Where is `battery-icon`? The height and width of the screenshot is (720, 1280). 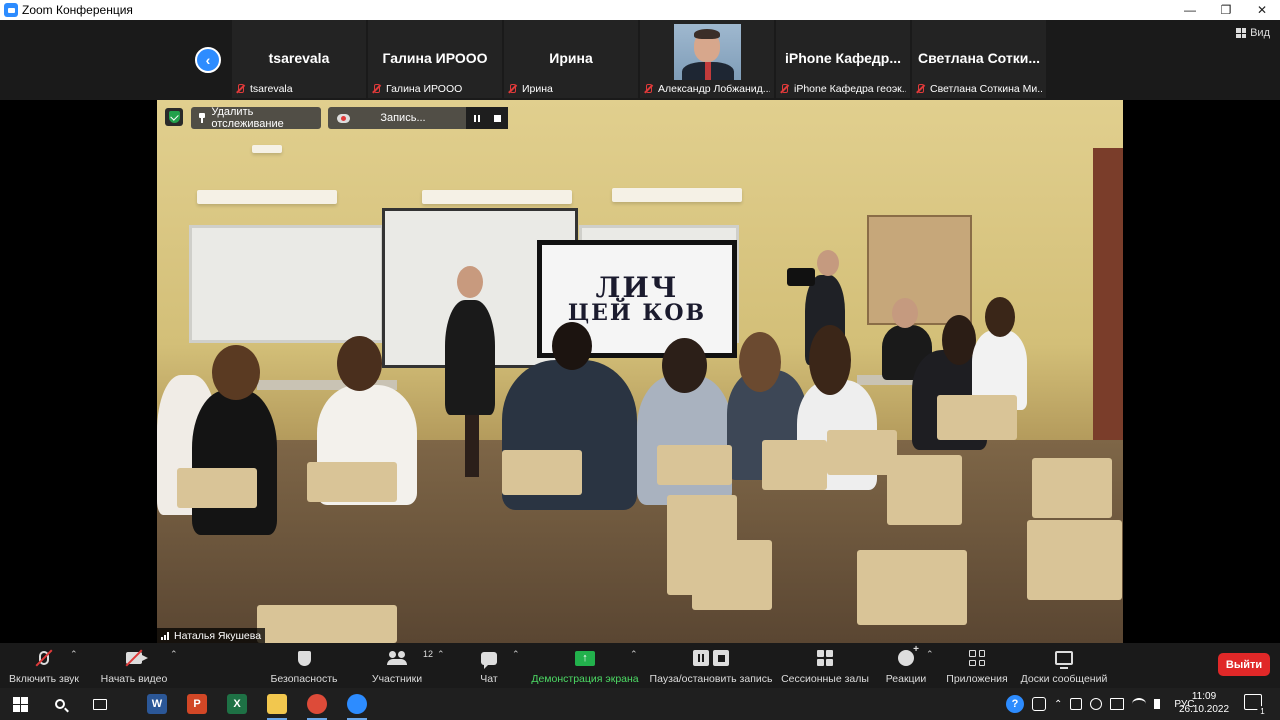
battery-icon is located at coordinates (1117, 704).